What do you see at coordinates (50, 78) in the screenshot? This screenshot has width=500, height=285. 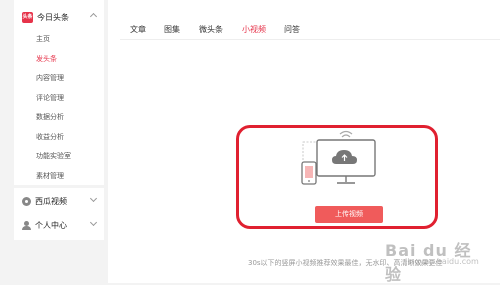 I see `sidebar-item-content: 内容管理` at bounding box center [50, 78].